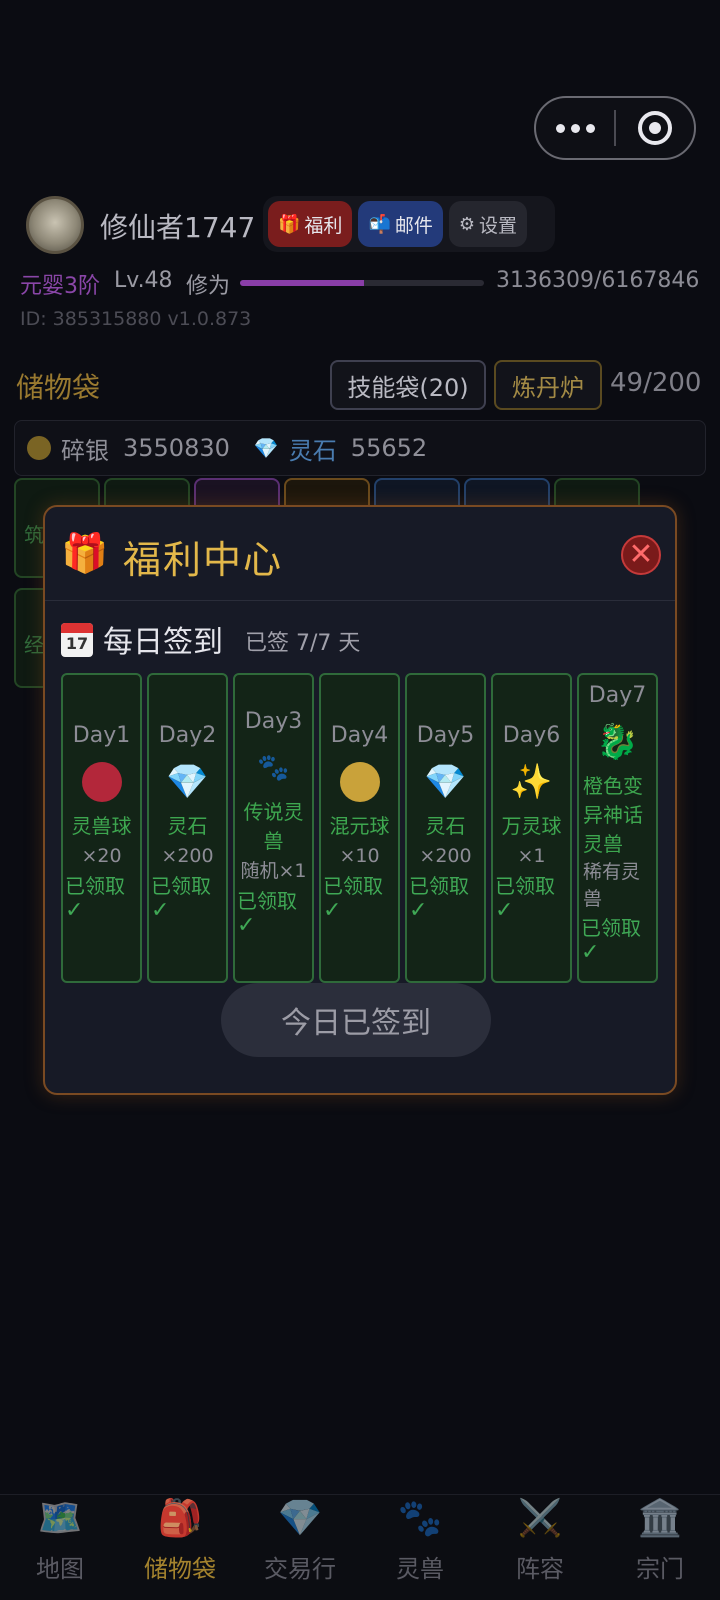 The height and width of the screenshot is (1600, 720). I want to click on xp-progress-fill, so click(302, 283).